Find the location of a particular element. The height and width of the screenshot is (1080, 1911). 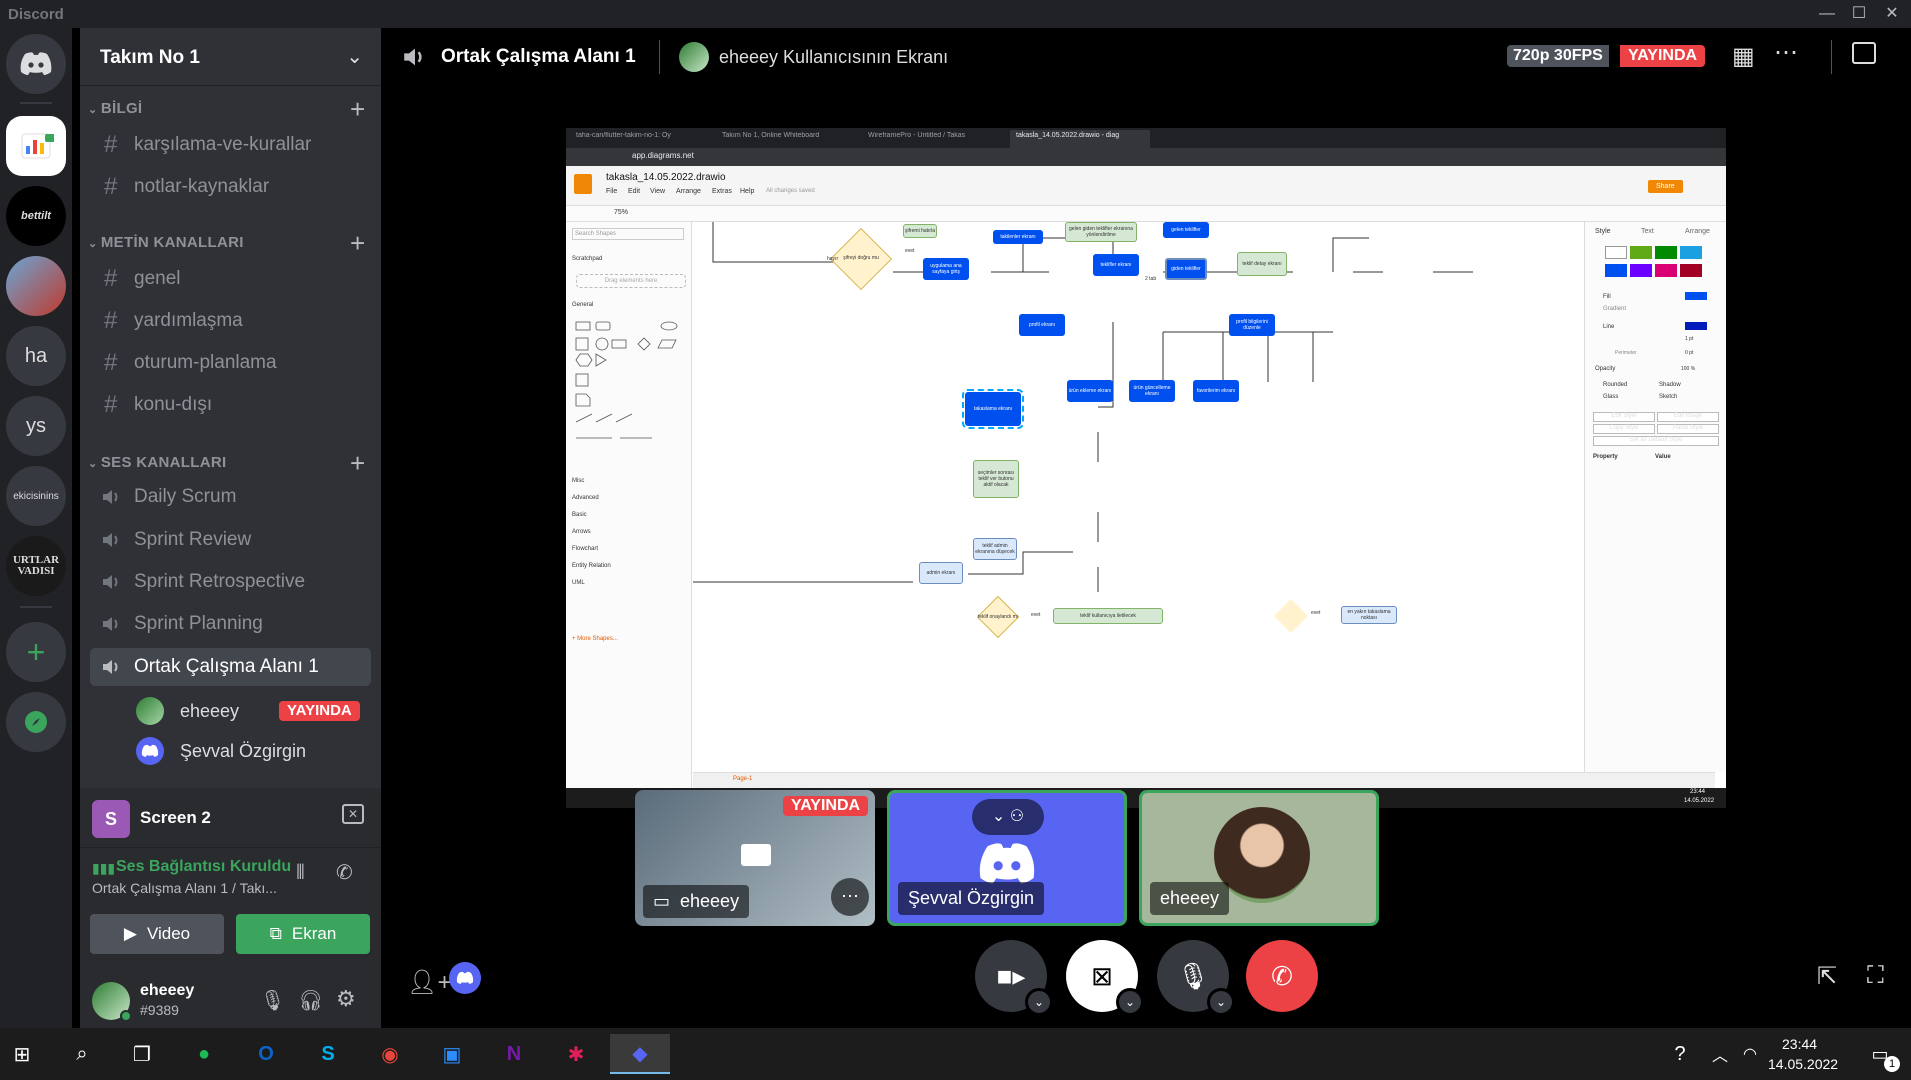

disconnect-call-button: ✆ is located at coordinates (1282, 976).